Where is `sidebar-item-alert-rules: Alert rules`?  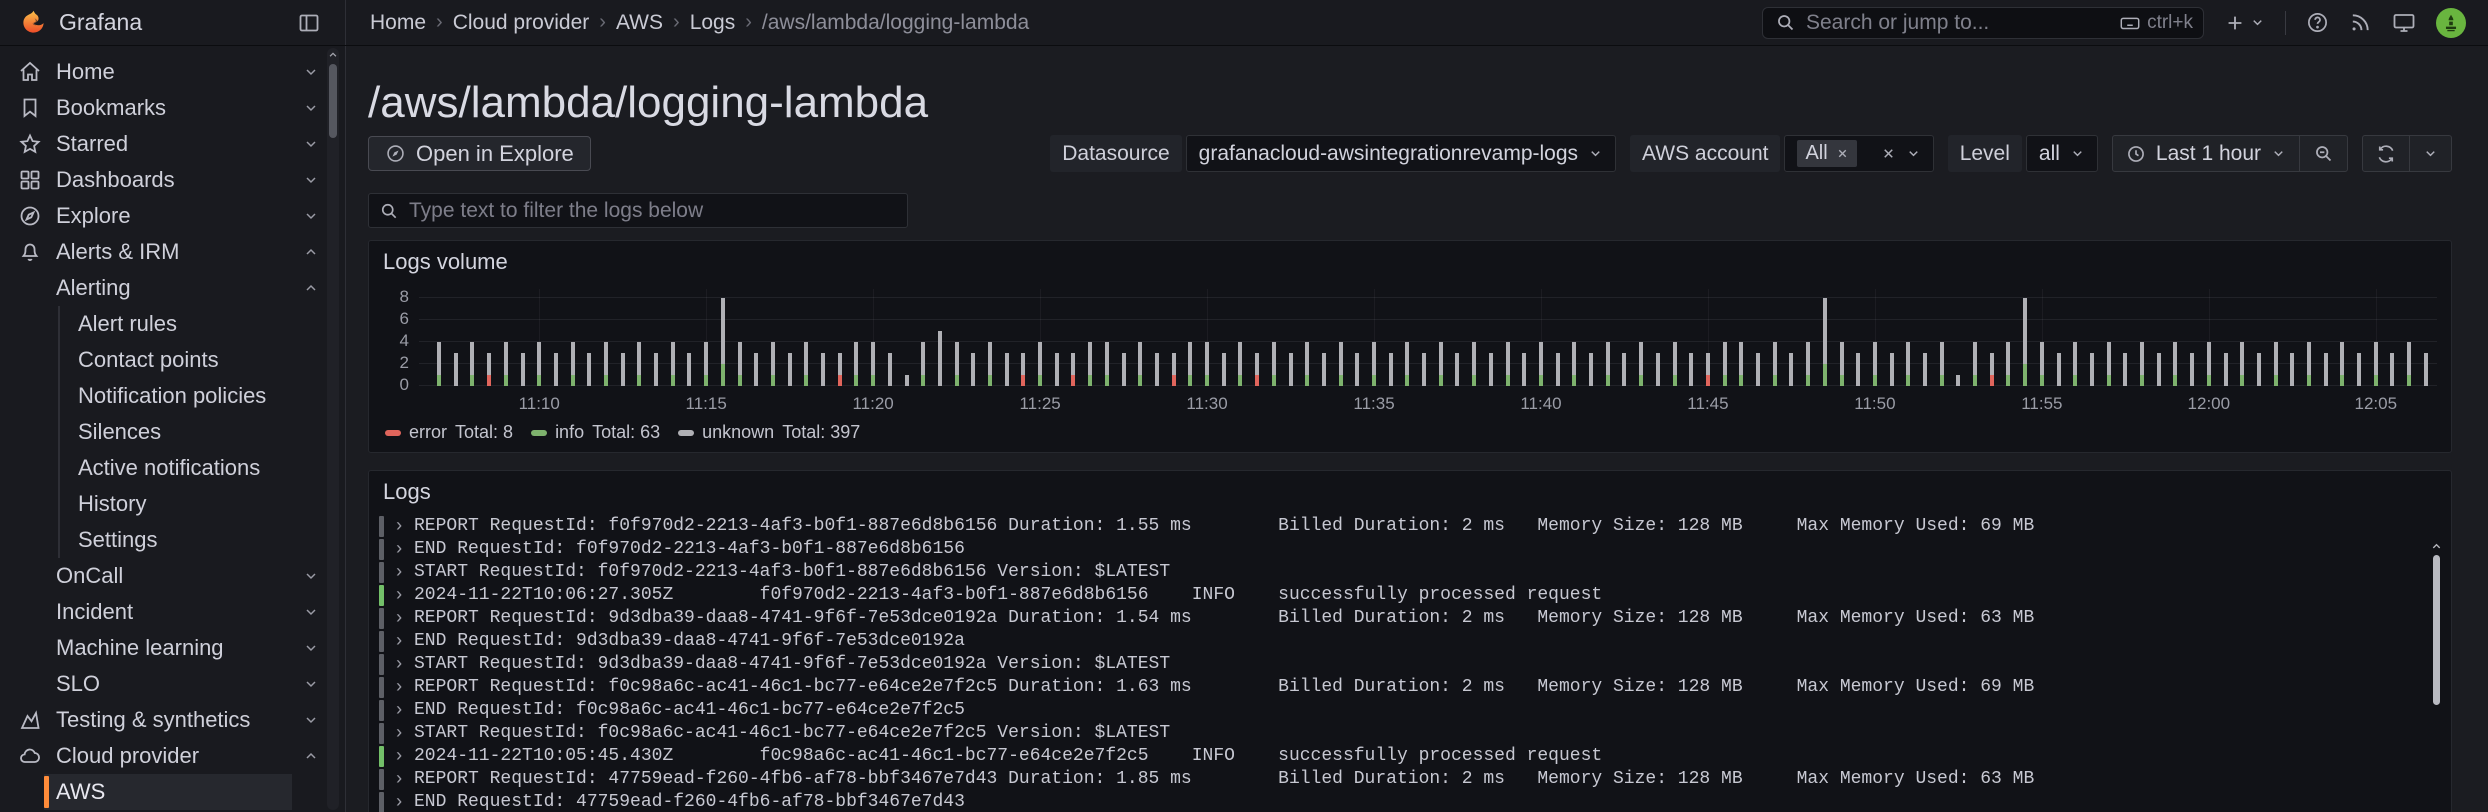 sidebar-item-alert-rules: Alert rules is located at coordinates (172, 324).